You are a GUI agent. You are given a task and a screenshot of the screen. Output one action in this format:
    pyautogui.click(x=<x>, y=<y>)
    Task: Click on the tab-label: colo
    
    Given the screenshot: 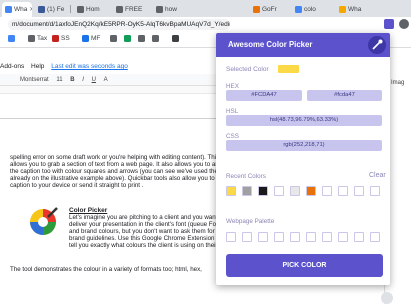 What is the action you would take?
    pyautogui.click(x=310, y=9)
    